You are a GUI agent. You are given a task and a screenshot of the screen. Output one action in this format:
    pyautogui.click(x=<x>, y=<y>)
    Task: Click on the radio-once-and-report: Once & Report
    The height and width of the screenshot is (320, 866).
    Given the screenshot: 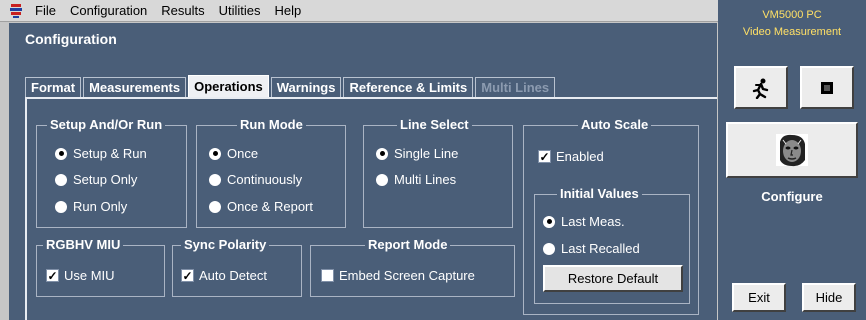 What is the action you would take?
    pyautogui.click(x=261, y=206)
    